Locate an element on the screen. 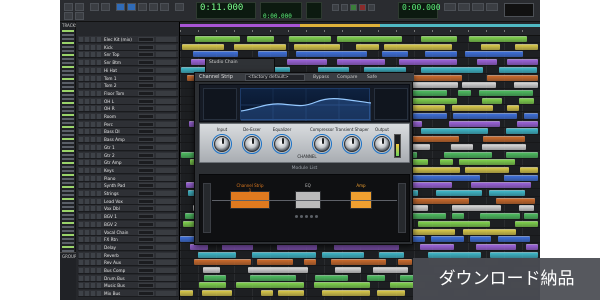  track-name: Floor Tom is located at coordinates (114, 93).